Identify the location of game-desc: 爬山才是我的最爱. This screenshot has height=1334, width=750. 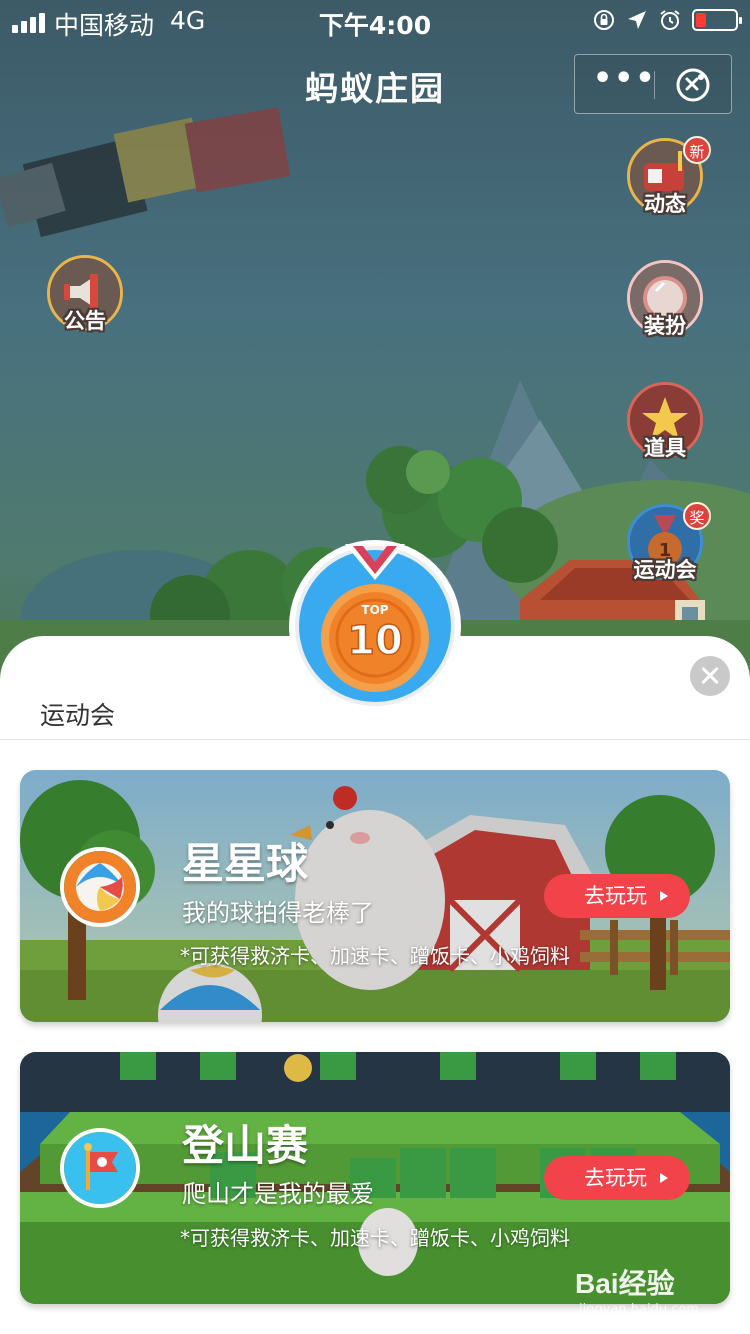
(278, 1194).